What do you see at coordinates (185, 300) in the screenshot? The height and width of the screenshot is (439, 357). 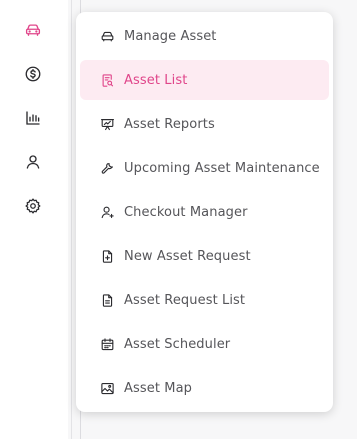 I see `menu-item-label: Asset Request List` at bounding box center [185, 300].